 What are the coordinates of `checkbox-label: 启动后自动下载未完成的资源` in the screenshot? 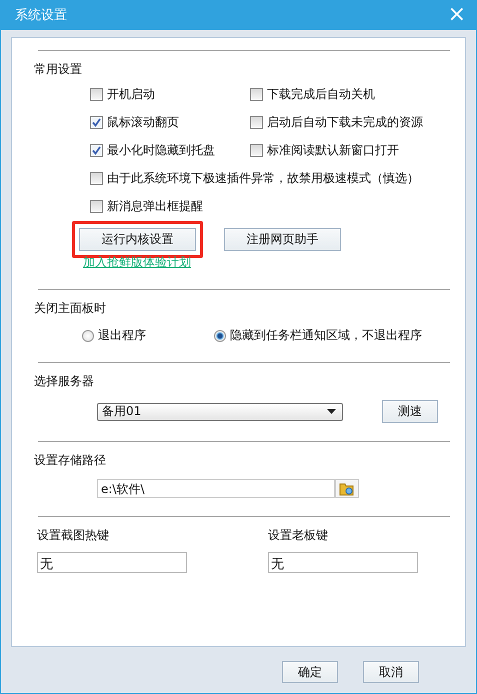 It's located at (345, 122).